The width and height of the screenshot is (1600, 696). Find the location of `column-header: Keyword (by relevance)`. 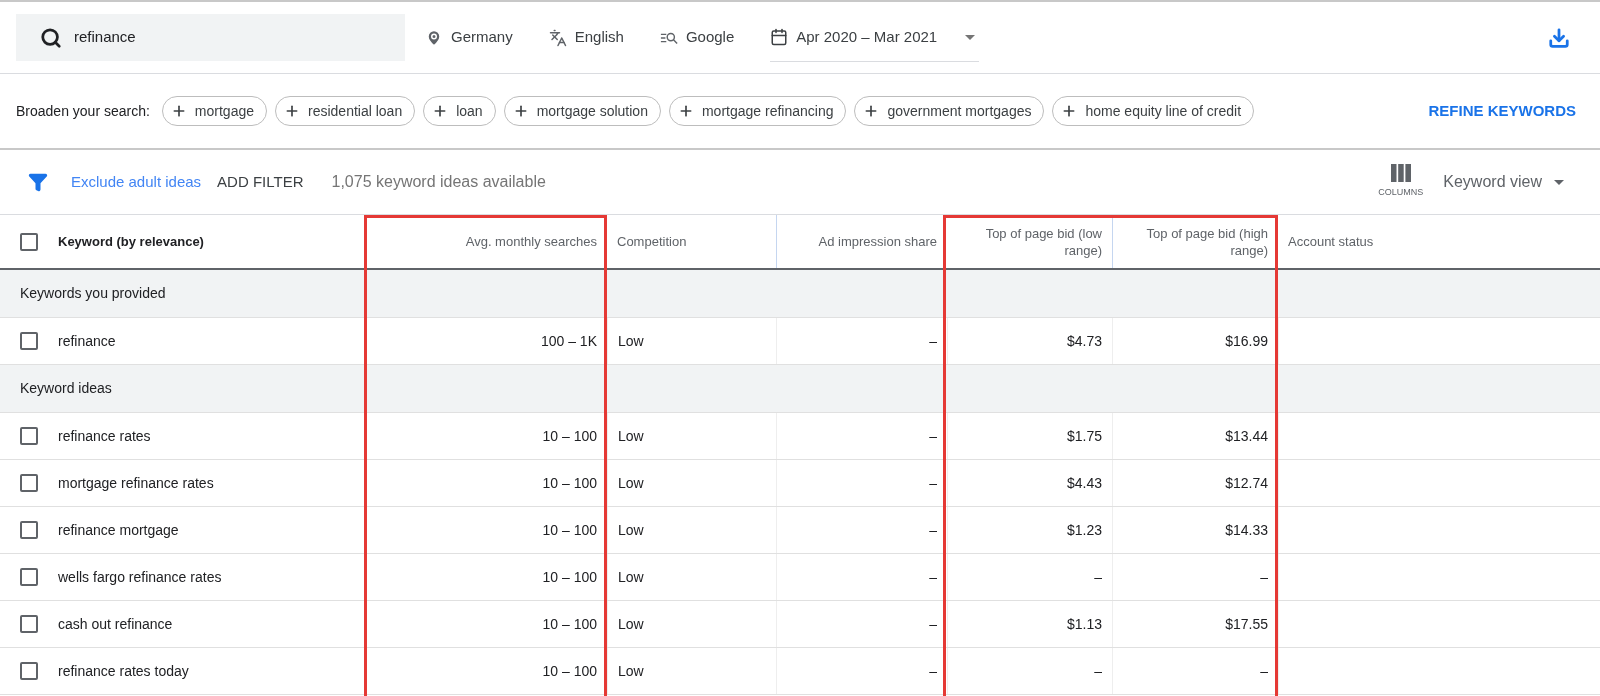

column-header: Keyword (by relevance) is located at coordinates (184, 241).